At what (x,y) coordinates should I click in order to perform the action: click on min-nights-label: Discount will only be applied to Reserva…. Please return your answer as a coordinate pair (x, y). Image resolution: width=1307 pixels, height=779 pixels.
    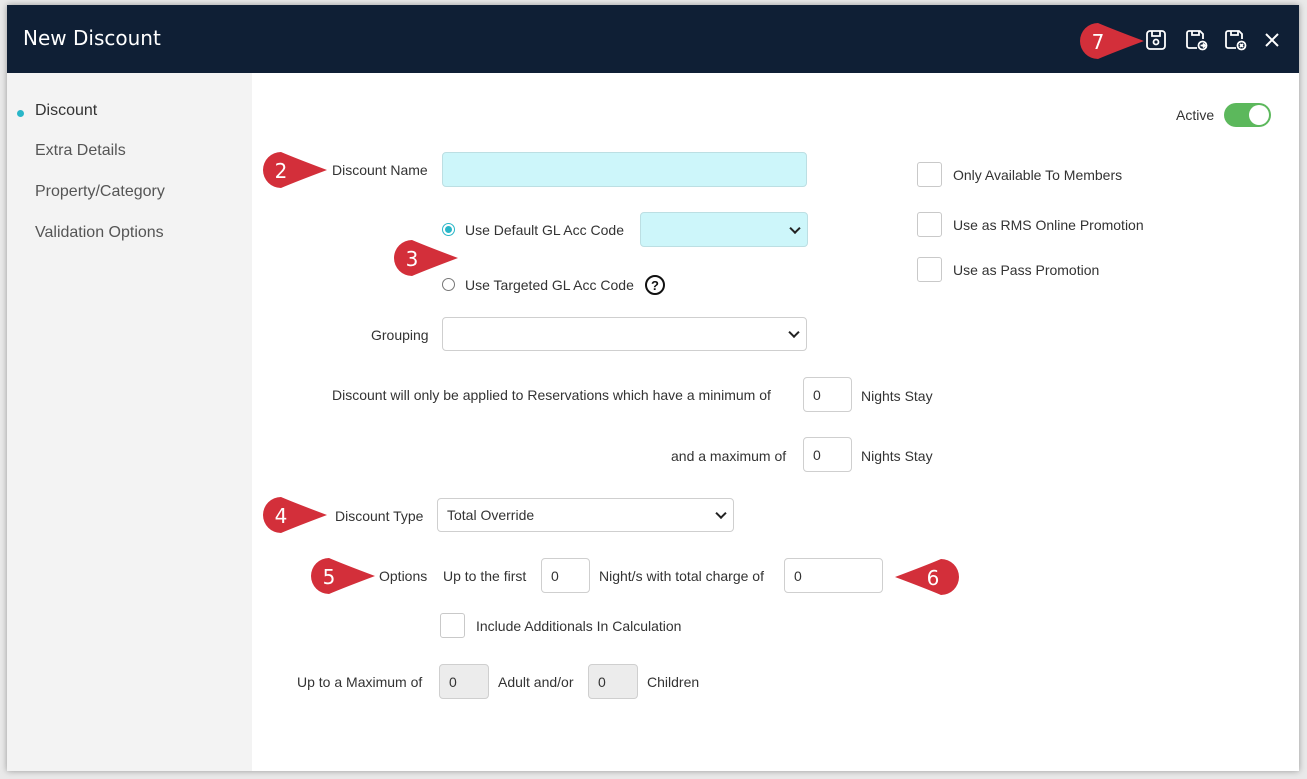
    Looking at the image, I should click on (551, 395).